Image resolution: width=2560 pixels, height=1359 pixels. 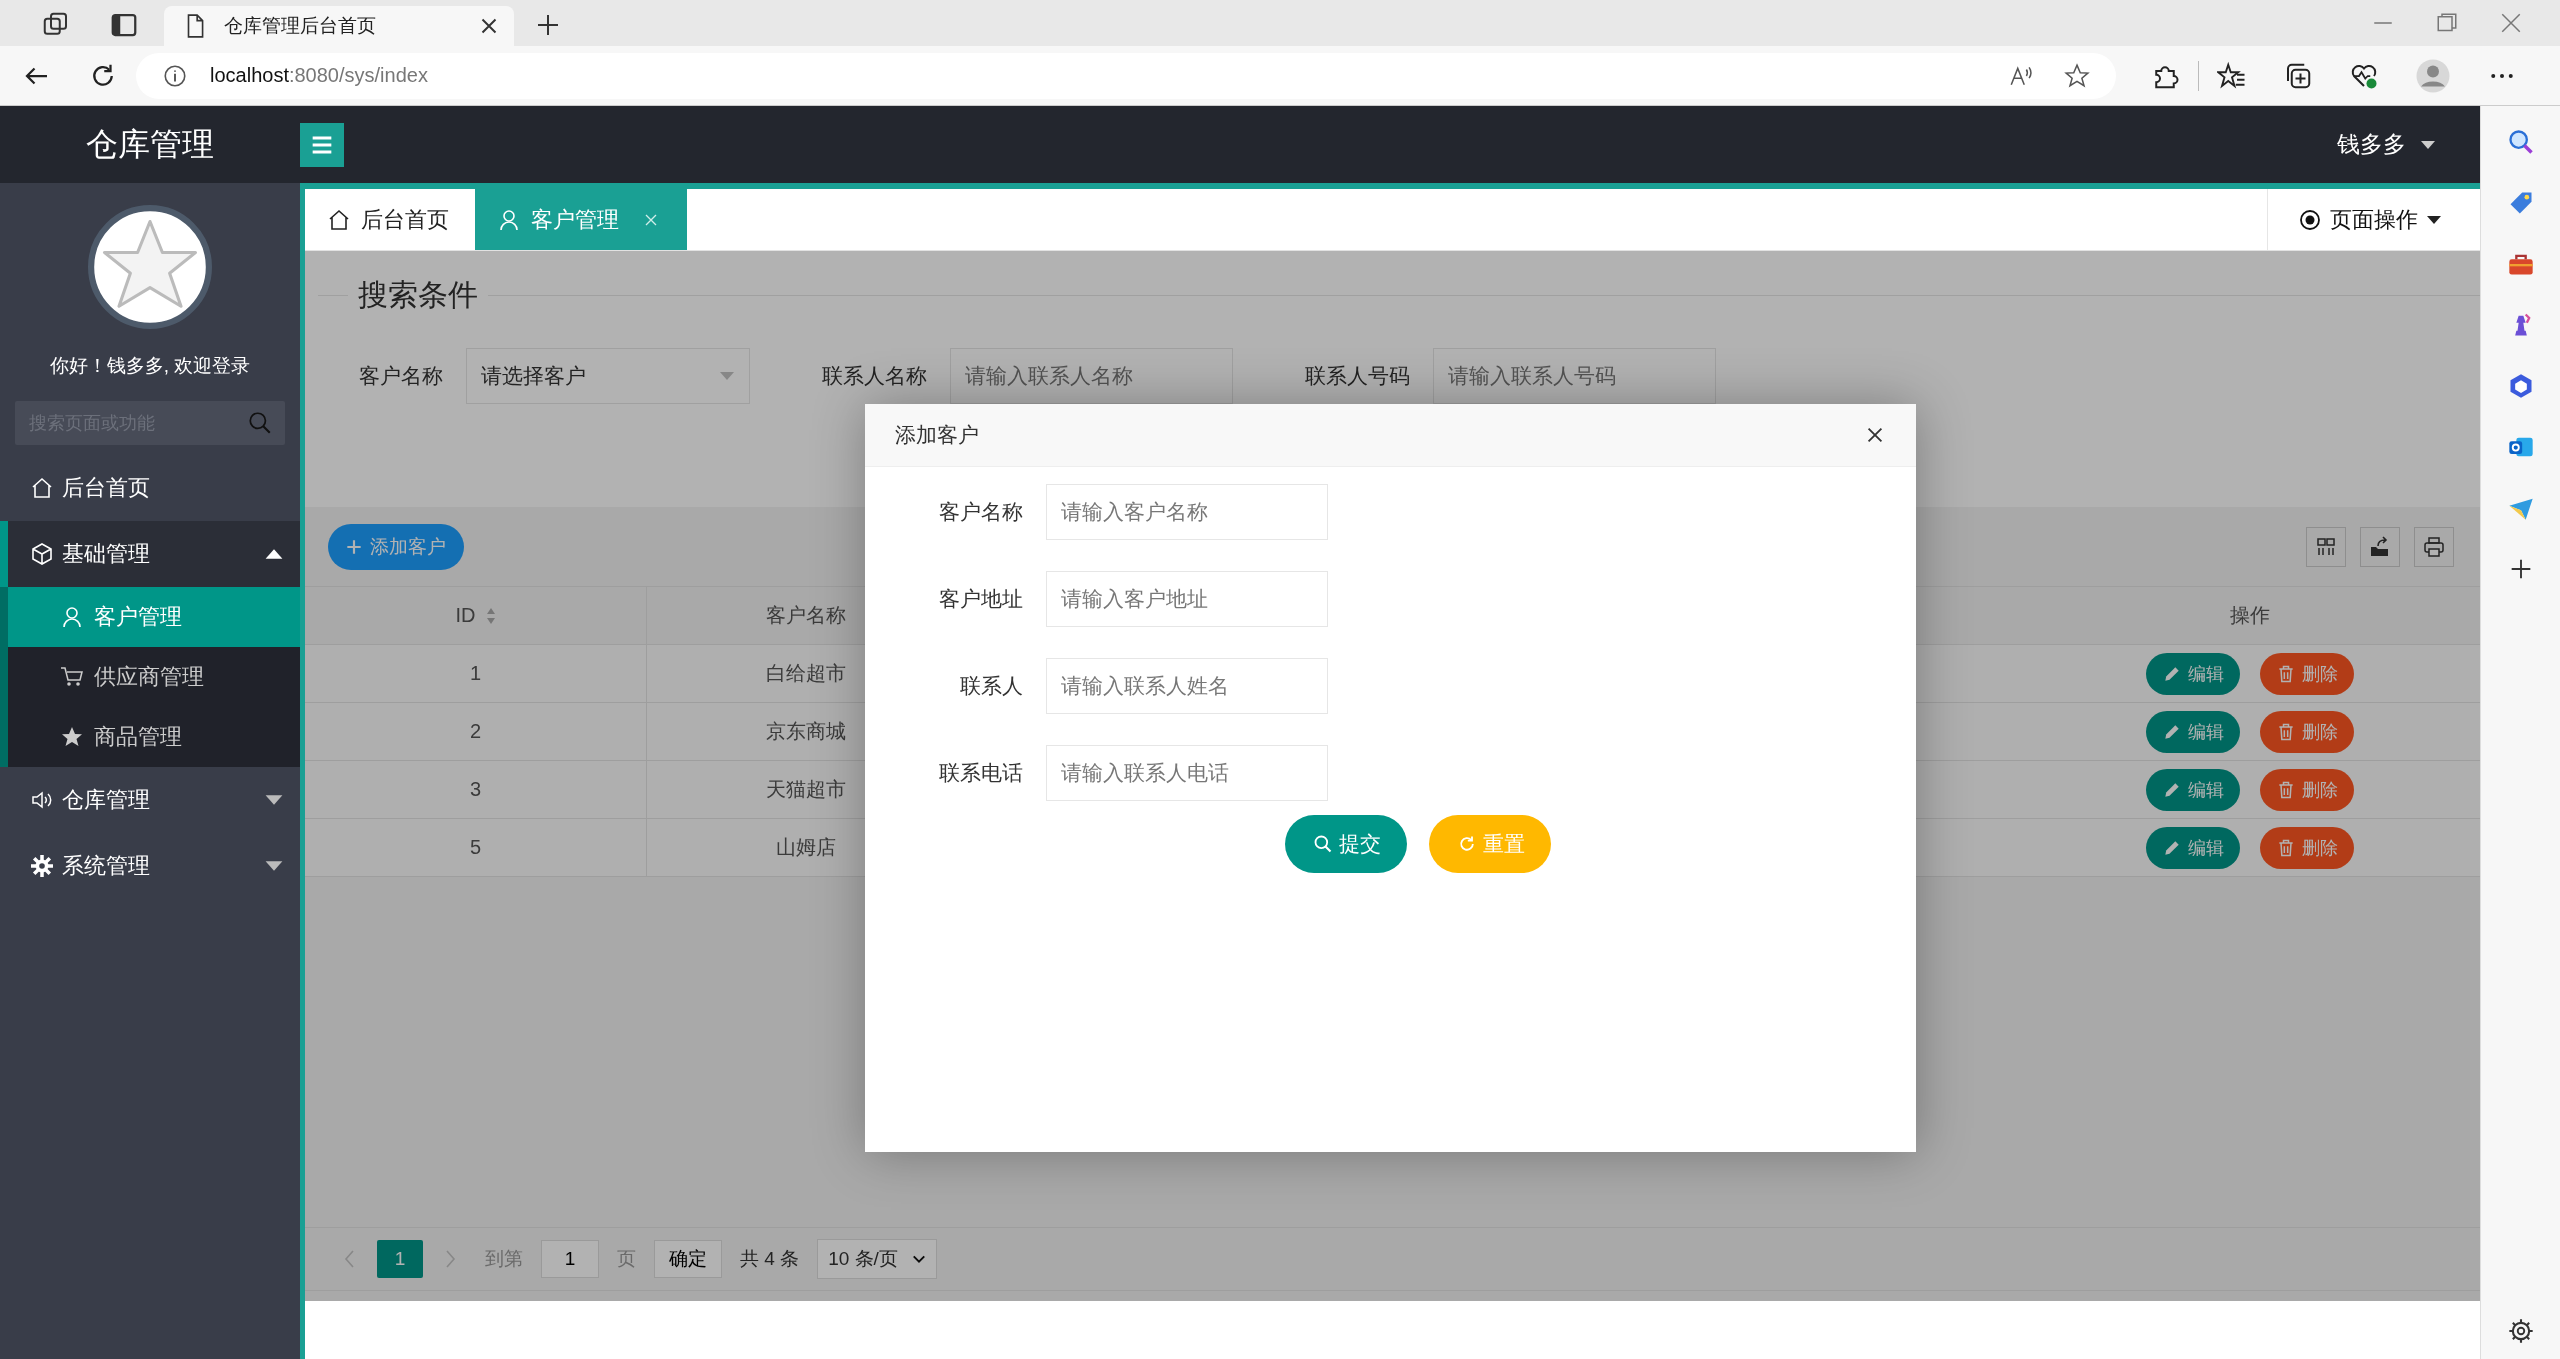 What do you see at coordinates (877, 1259) in the screenshot?
I see `page-size-select: 10 条/页` at bounding box center [877, 1259].